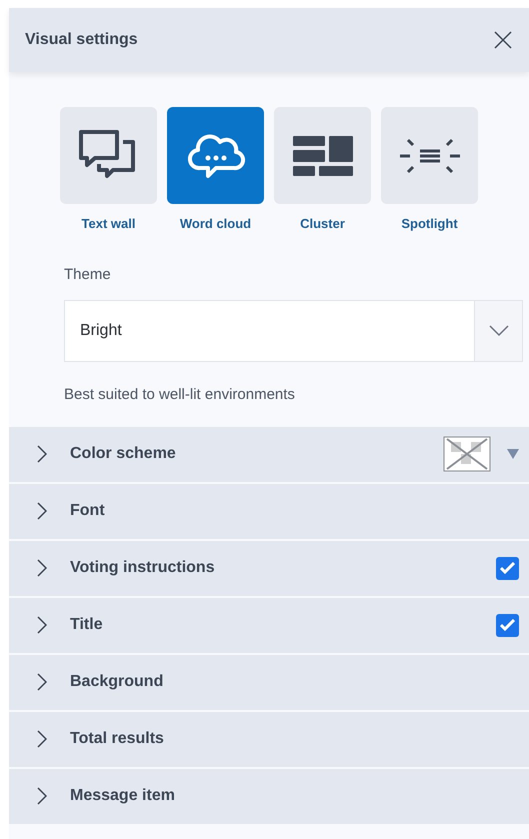 The height and width of the screenshot is (839, 529). Describe the element at coordinates (269, 568) in the screenshot. I see `settings-section: Voting instructions` at that location.